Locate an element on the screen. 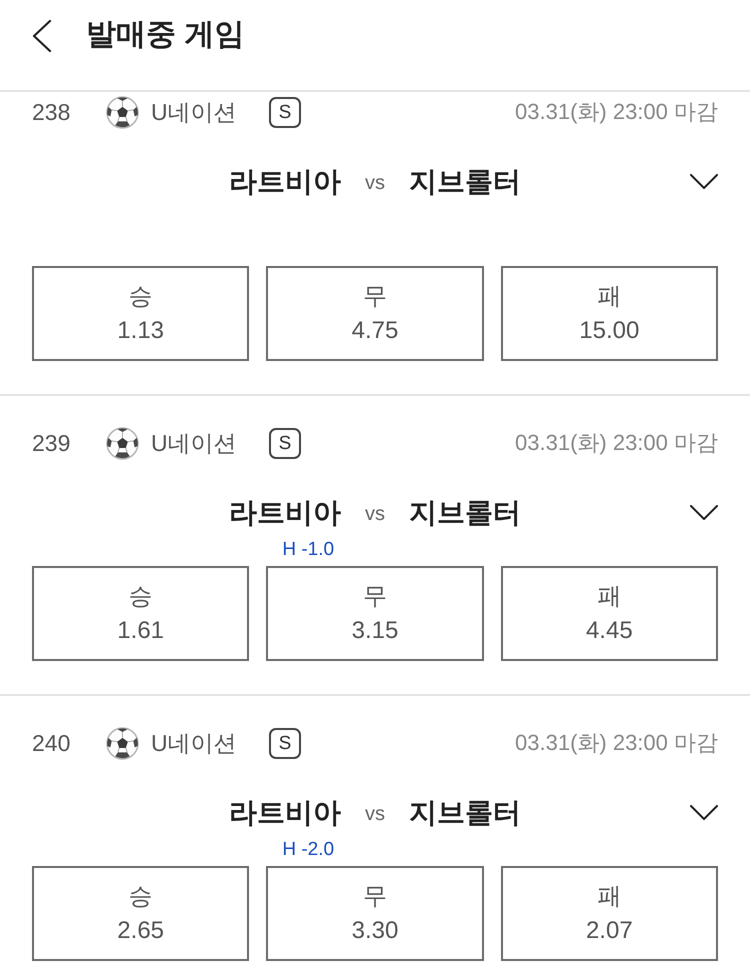 The width and height of the screenshot is (750, 968). game-number: 239 is located at coordinates (52, 443).